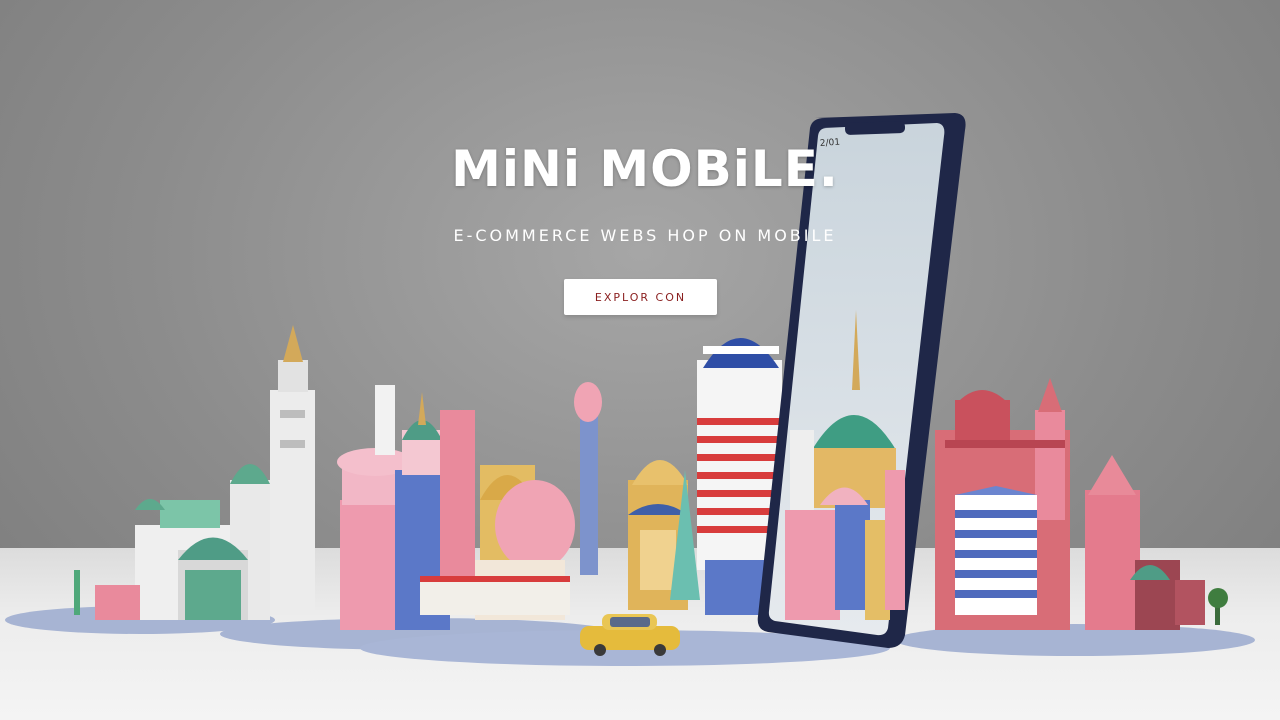  I want to click on explore-button: EXPLOR CON, so click(640, 297).